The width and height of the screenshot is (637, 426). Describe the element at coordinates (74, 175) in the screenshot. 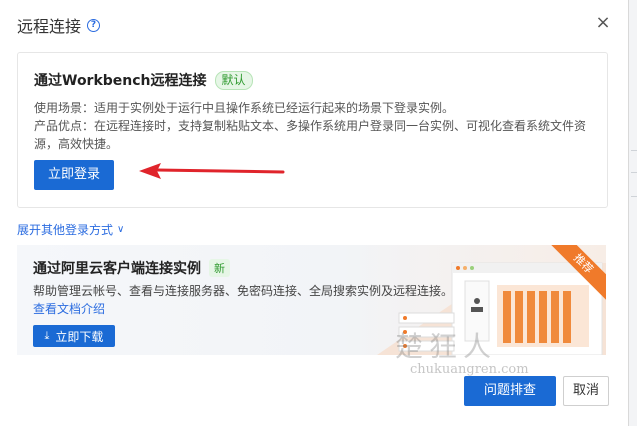

I see `login-now-button: 立即登录` at that location.